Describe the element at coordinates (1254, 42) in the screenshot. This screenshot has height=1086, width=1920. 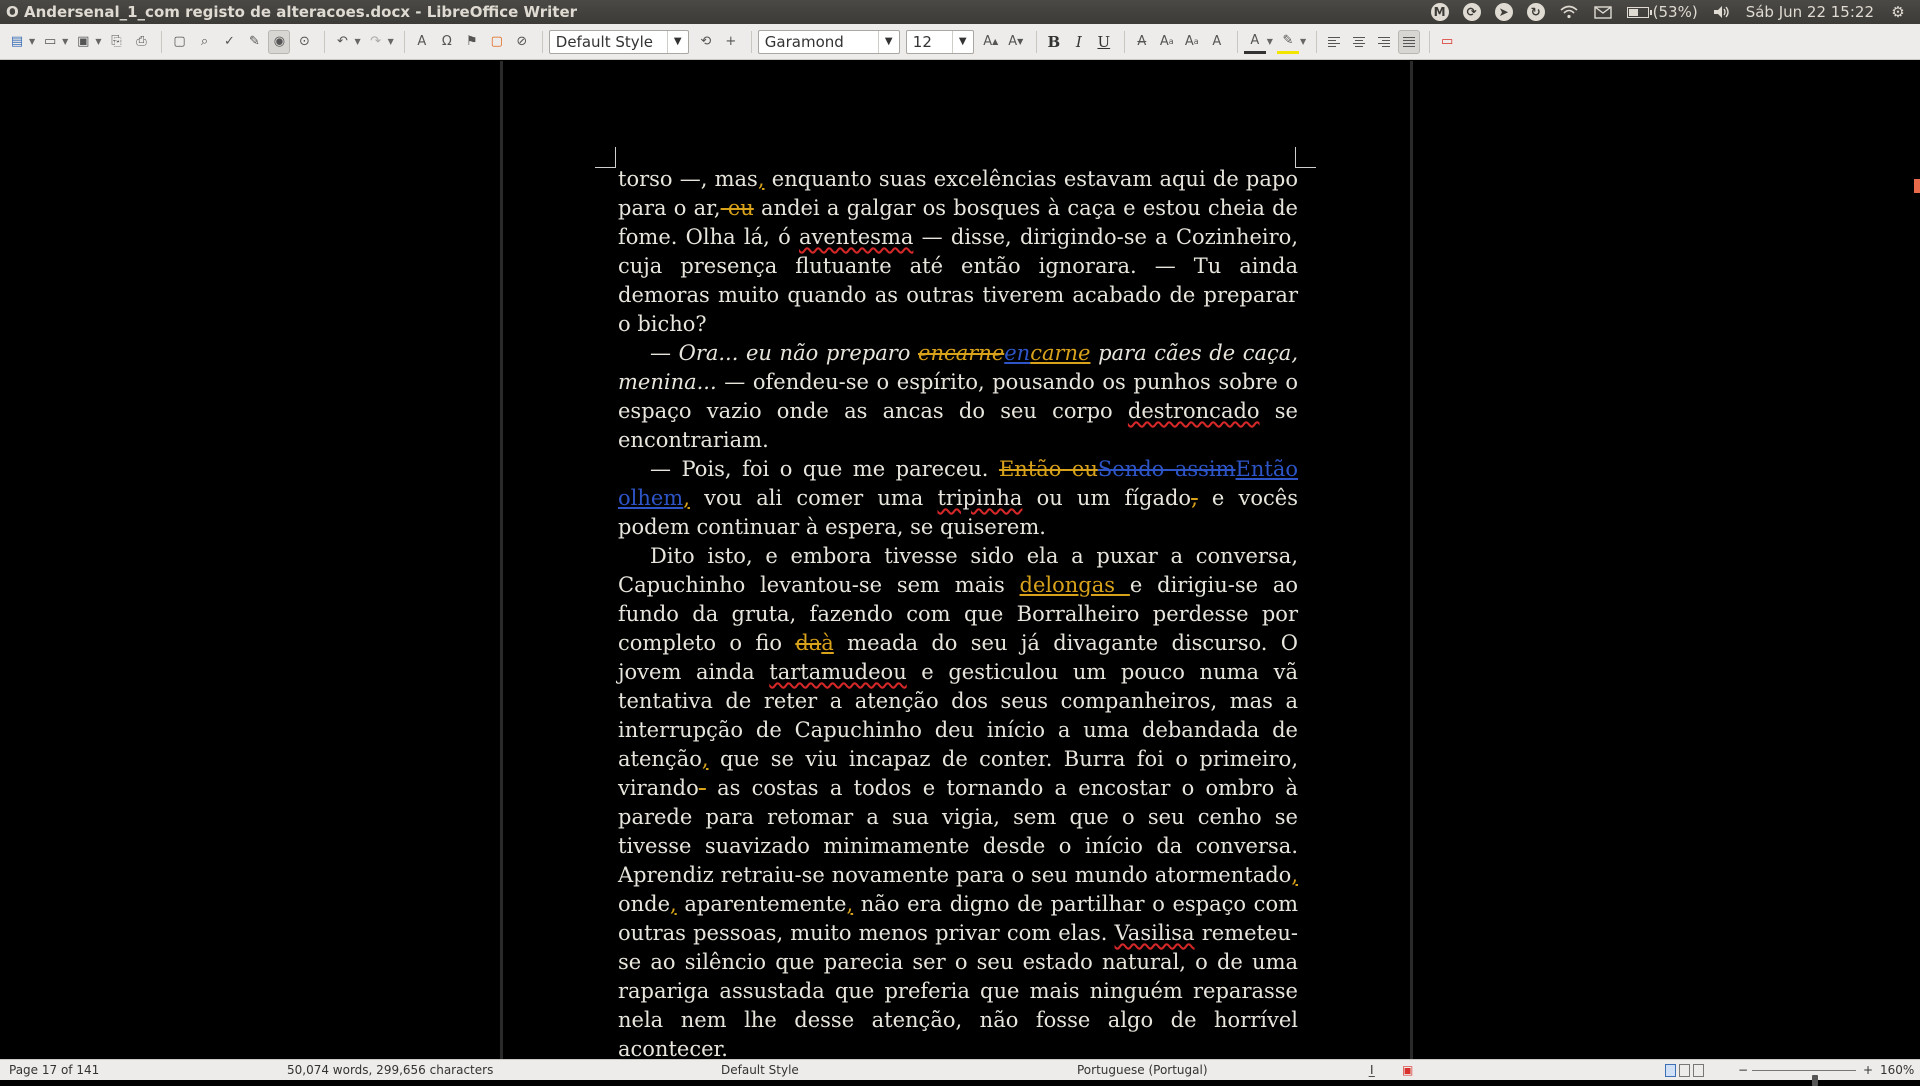
I see `font-color-icon: A` at that location.